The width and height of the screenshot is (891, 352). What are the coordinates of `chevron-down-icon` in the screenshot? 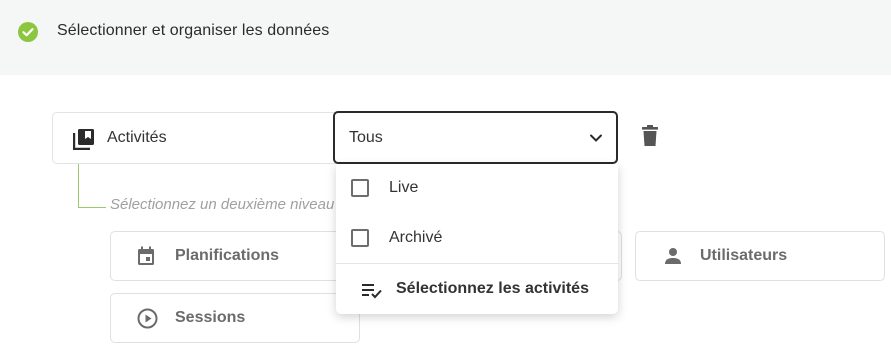 It's located at (596, 138).